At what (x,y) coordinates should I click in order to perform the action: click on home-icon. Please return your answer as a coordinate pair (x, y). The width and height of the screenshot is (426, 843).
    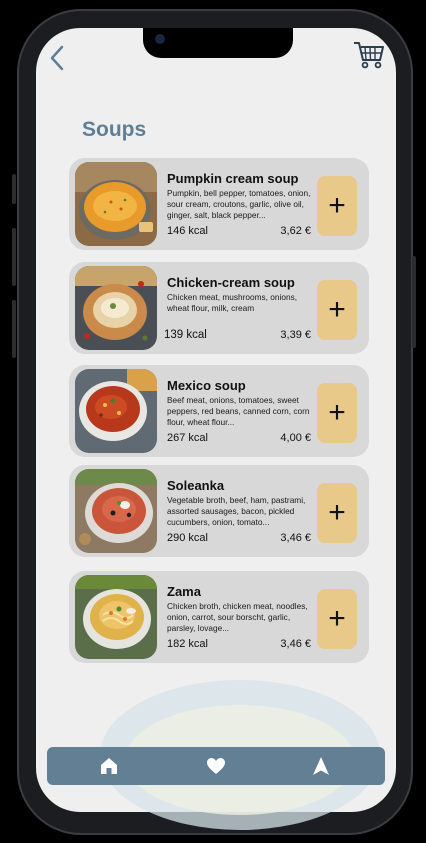
    Looking at the image, I should click on (109, 766).